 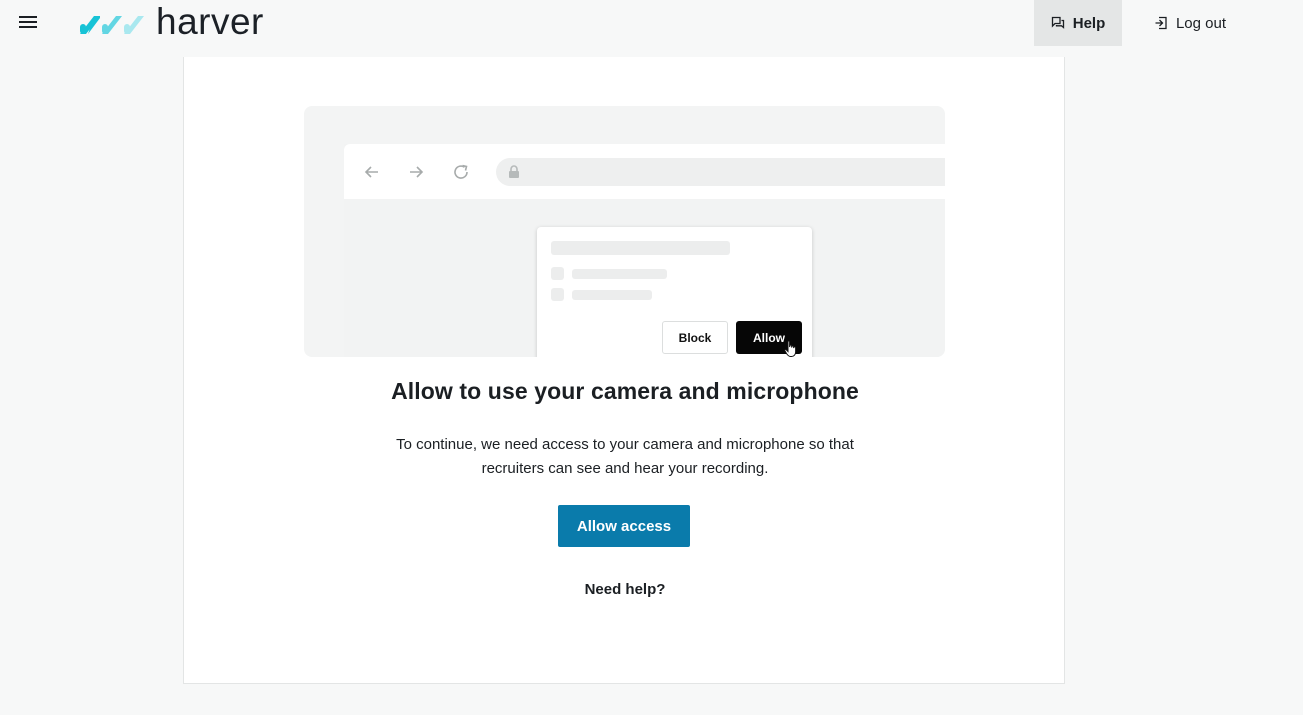 What do you see at coordinates (417, 172) in the screenshot?
I see `forward-arrow-icon` at bounding box center [417, 172].